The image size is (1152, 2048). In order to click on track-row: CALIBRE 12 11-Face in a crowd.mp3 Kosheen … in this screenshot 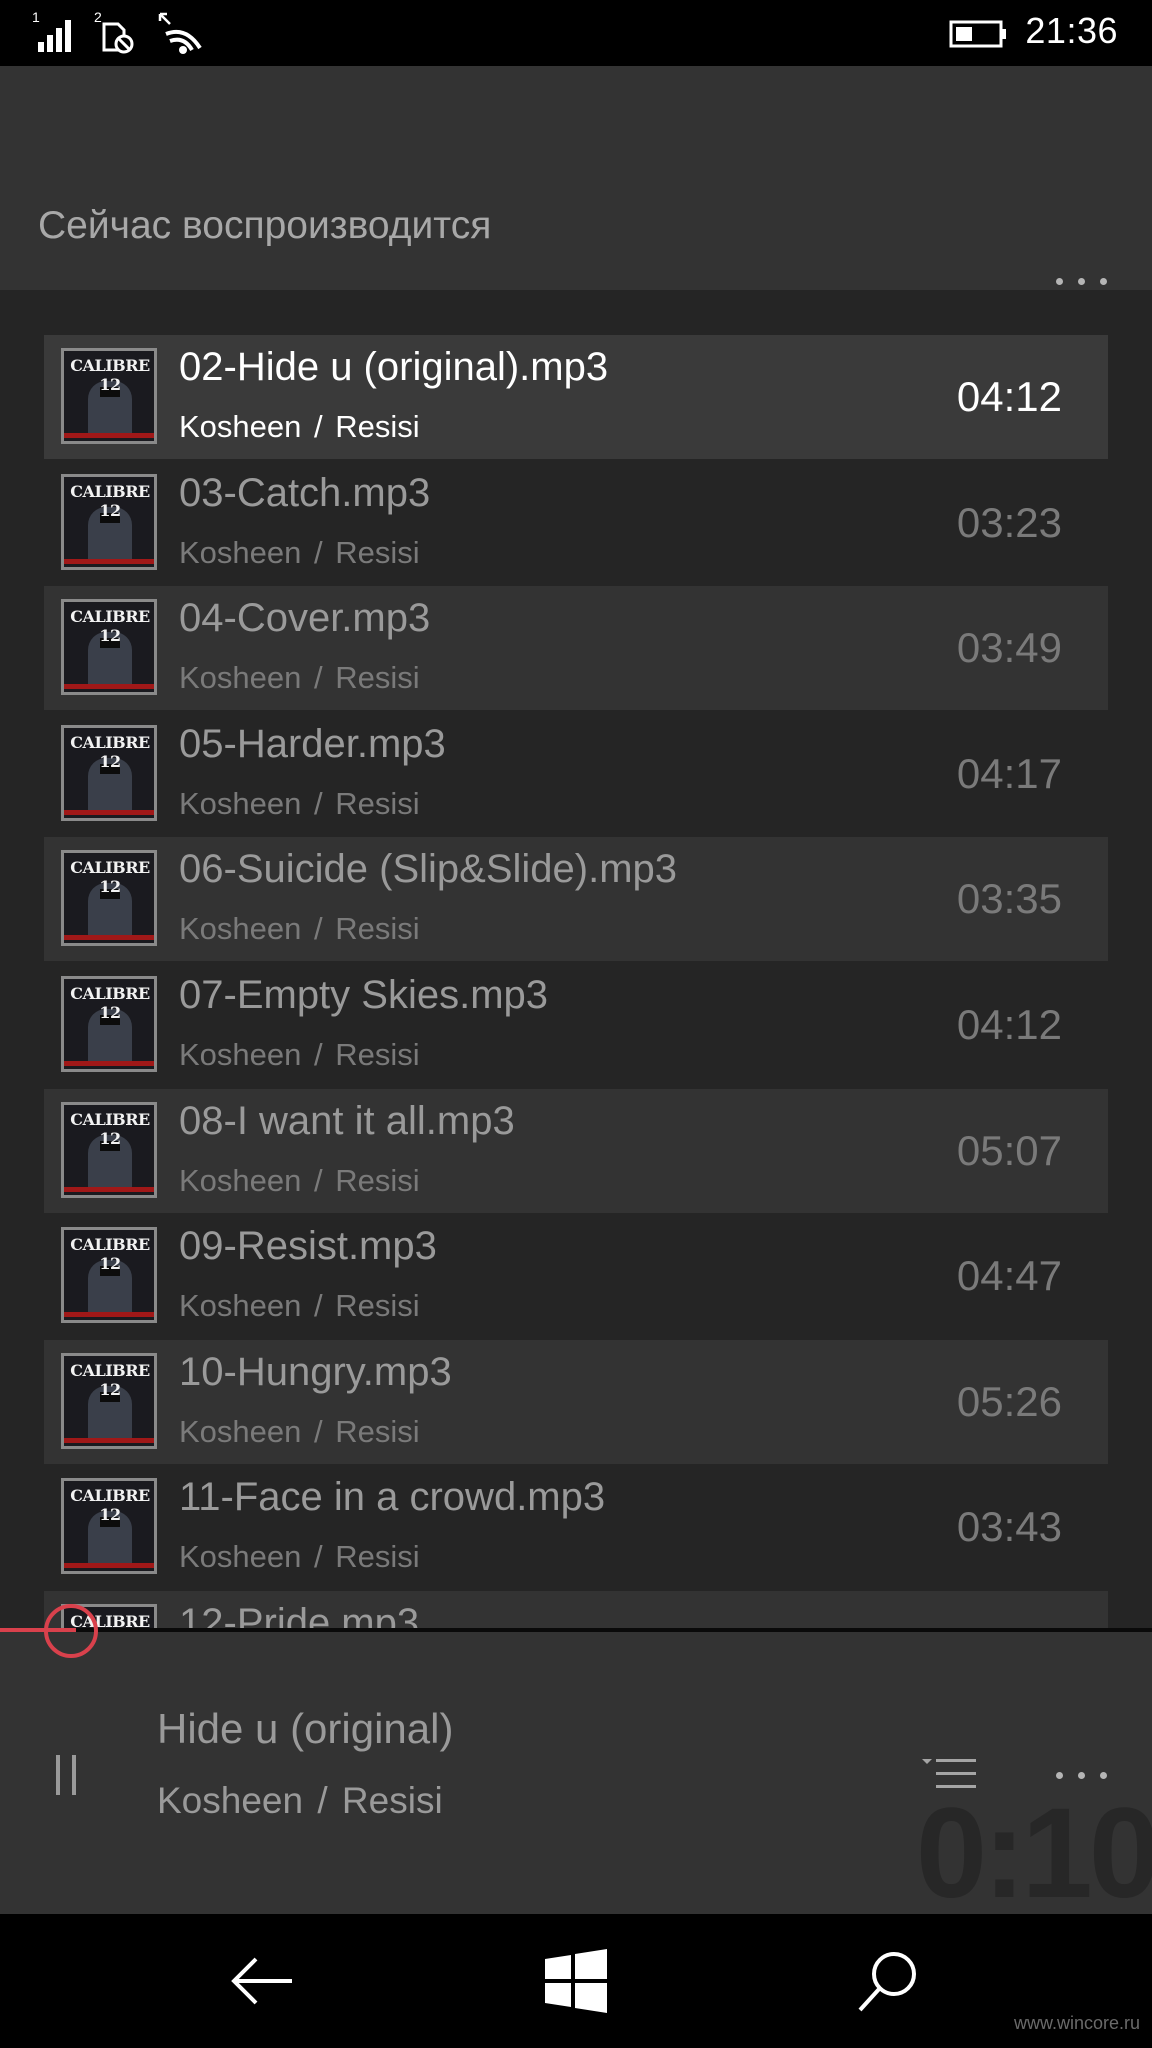, I will do `click(576, 1527)`.